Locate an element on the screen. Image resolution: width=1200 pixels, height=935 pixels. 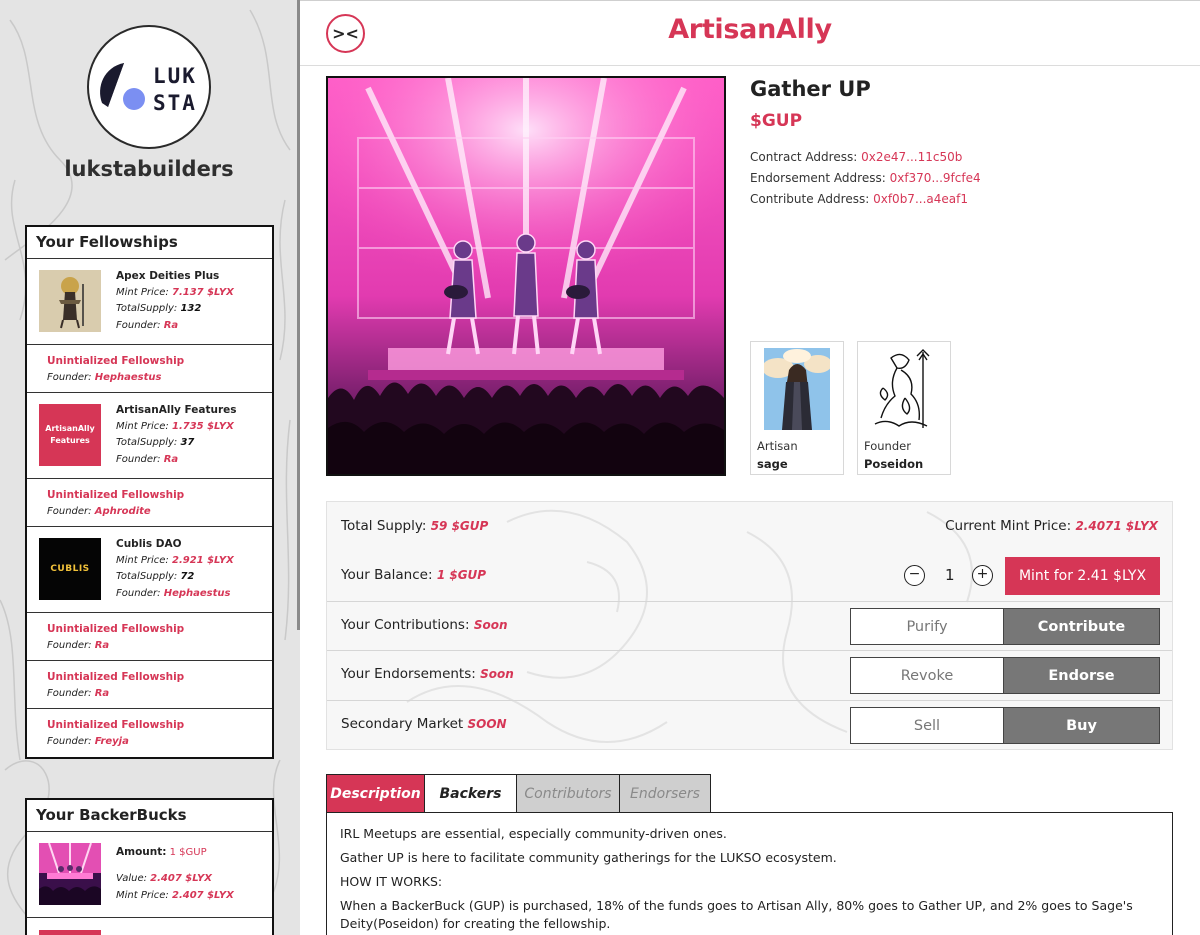
endorsement-address-label: Endorsement Address: is located at coordinates (818, 178).